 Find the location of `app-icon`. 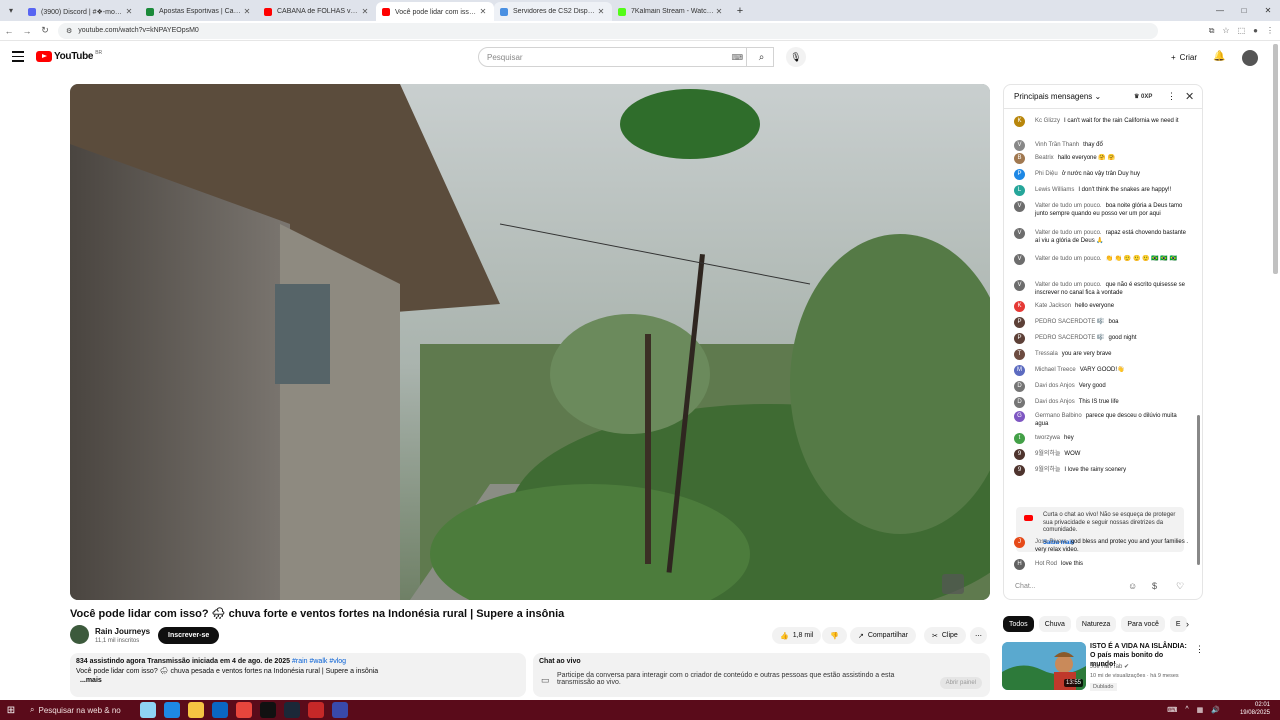

app-icon is located at coordinates (340, 710).